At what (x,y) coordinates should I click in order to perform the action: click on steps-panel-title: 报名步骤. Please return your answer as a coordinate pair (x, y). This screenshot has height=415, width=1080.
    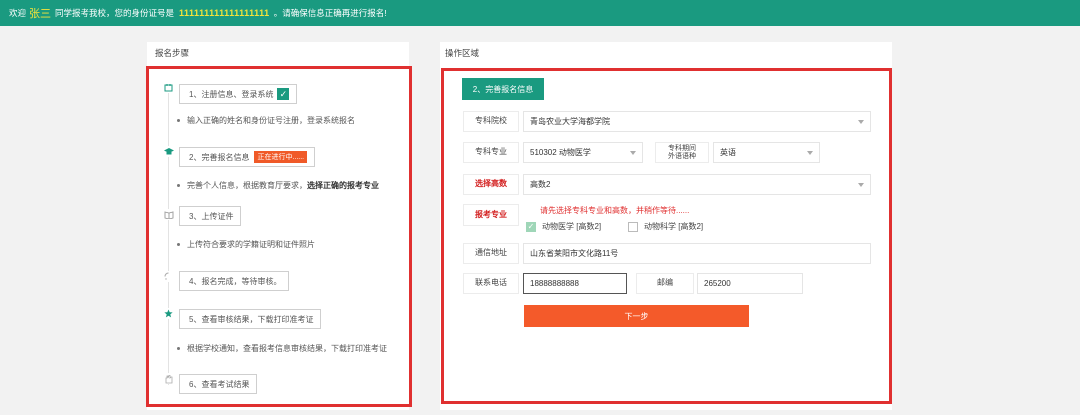
    Looking at the image, I should click on (172, 53).